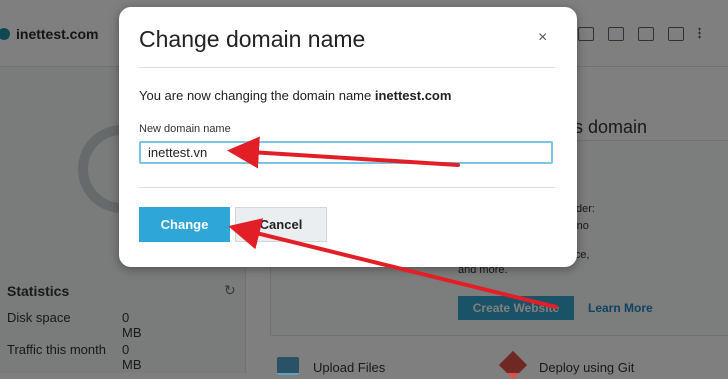 The width and height of the screenshot is (728, 379). I want to click on annotation-arrow-to-change, so click(393, 263).